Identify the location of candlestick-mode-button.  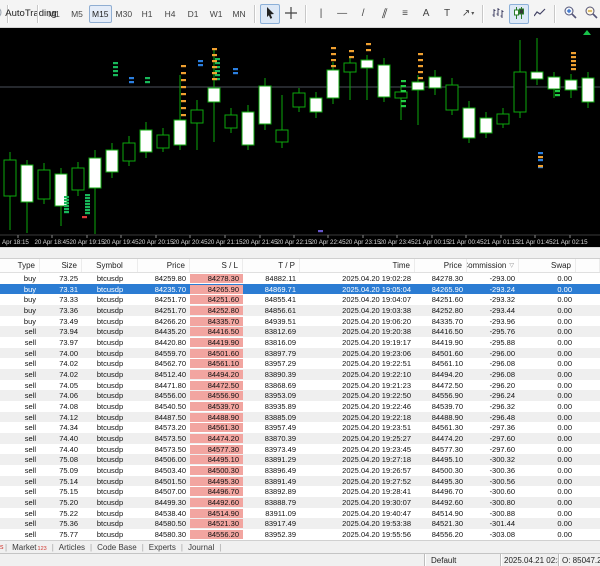
(519, 13).